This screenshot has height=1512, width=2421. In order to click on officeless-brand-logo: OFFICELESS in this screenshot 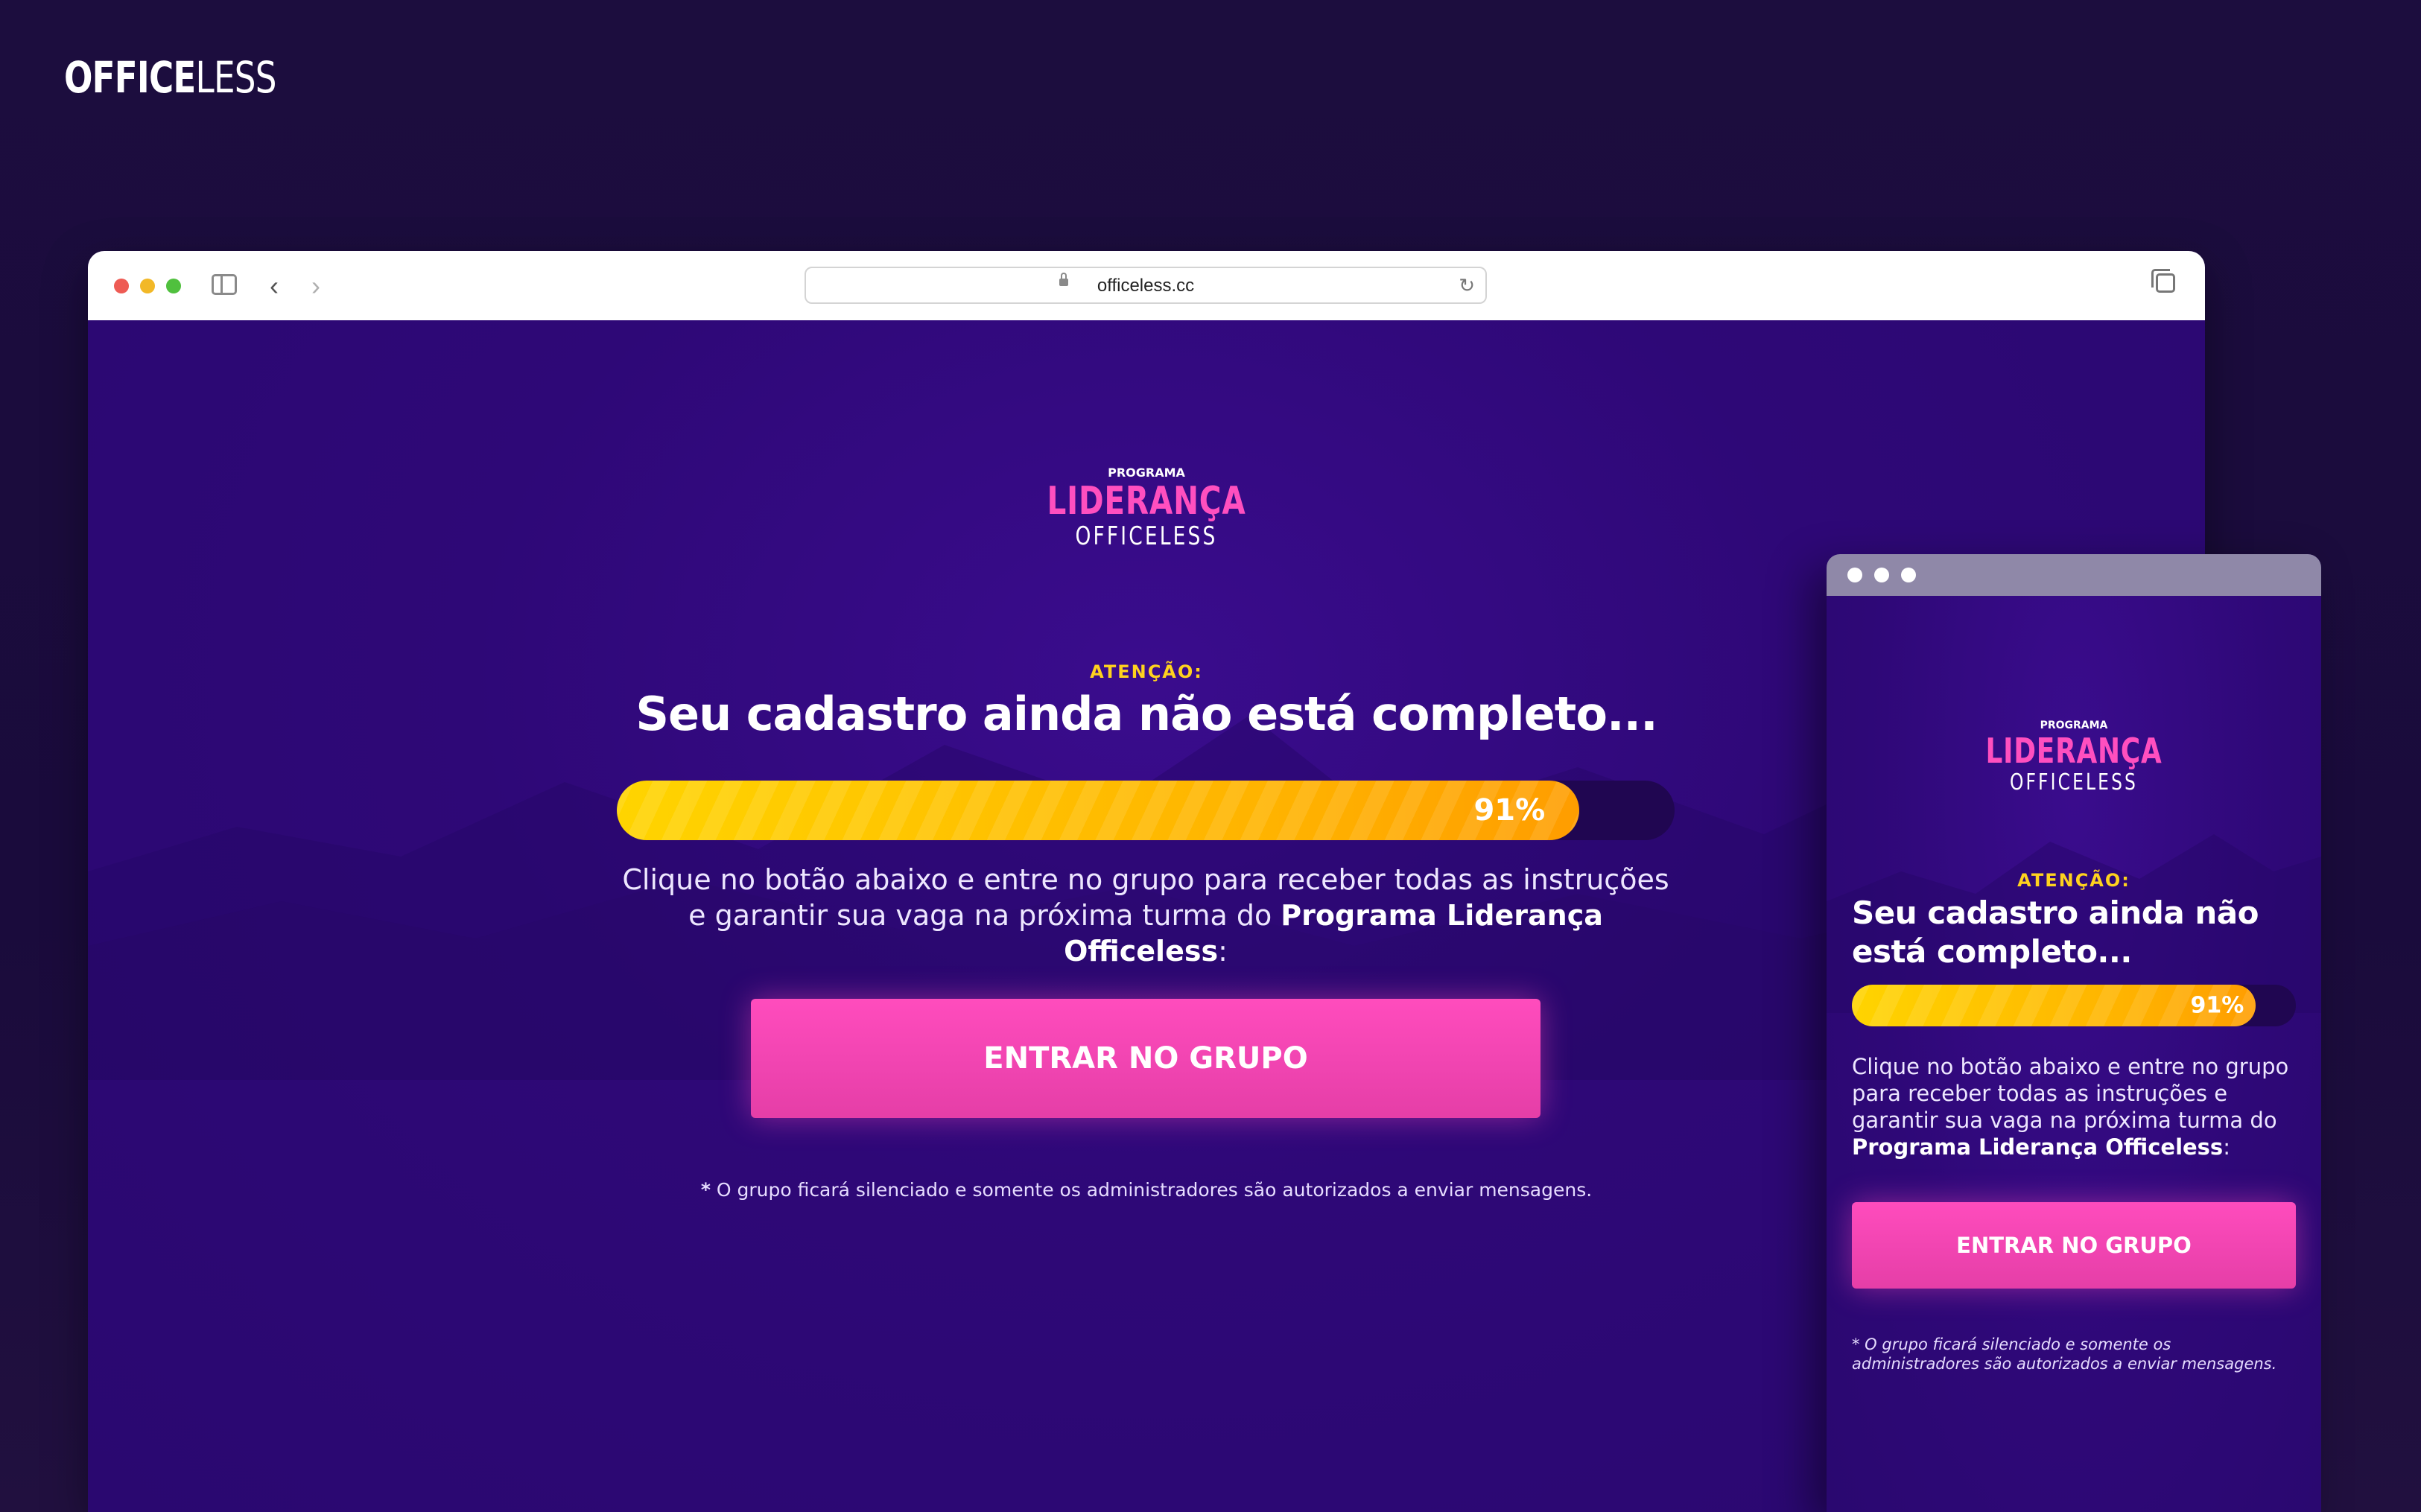, I will do `click(170, 77)`.